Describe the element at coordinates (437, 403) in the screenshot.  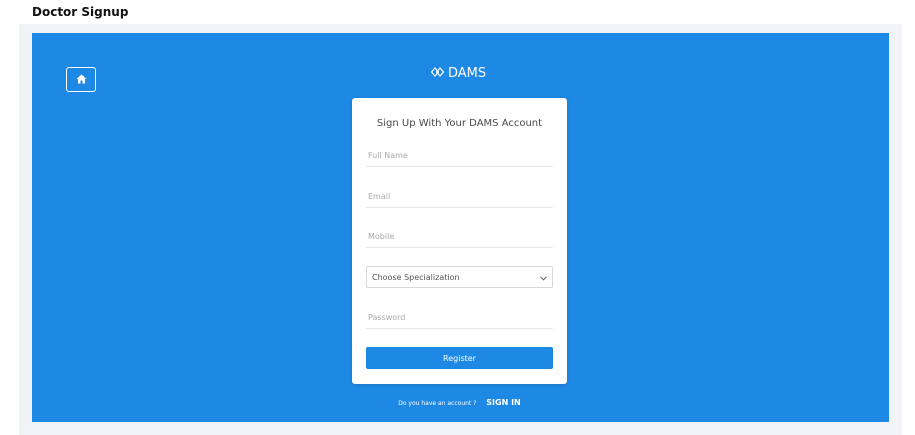
I see `signin-prompt-text: Do you have an account ?` at that location.